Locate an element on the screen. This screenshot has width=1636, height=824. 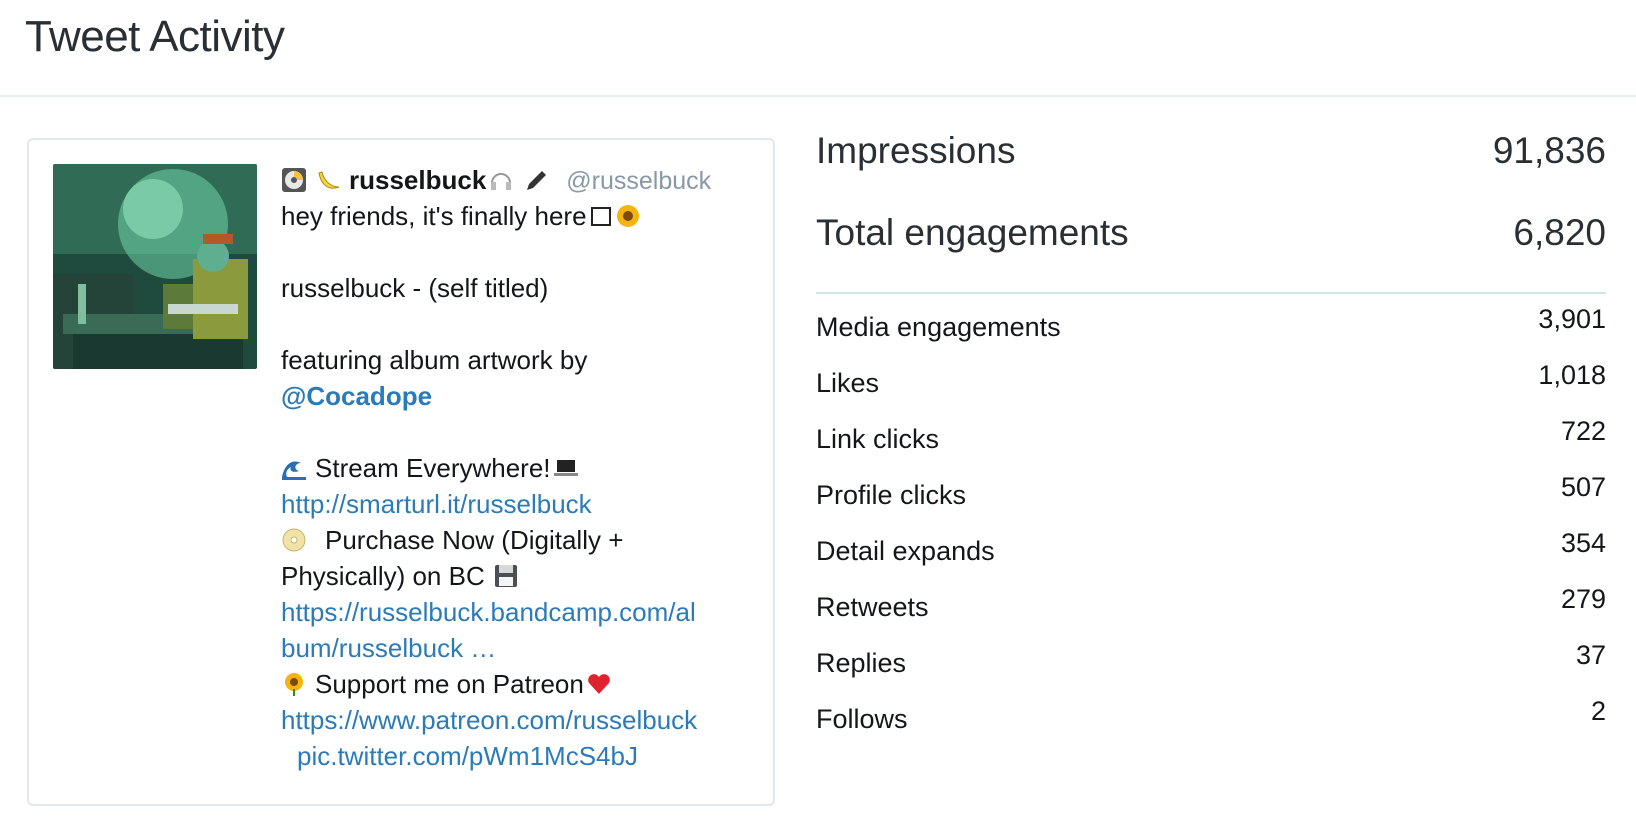
headphones-icon is located at coordinates (501, 180).